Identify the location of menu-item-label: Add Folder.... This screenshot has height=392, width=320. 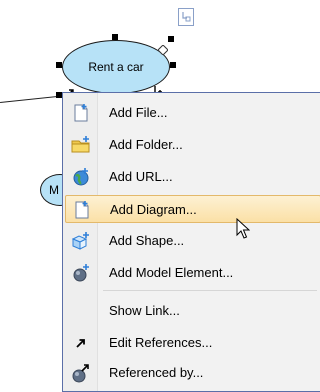
(146, 144).